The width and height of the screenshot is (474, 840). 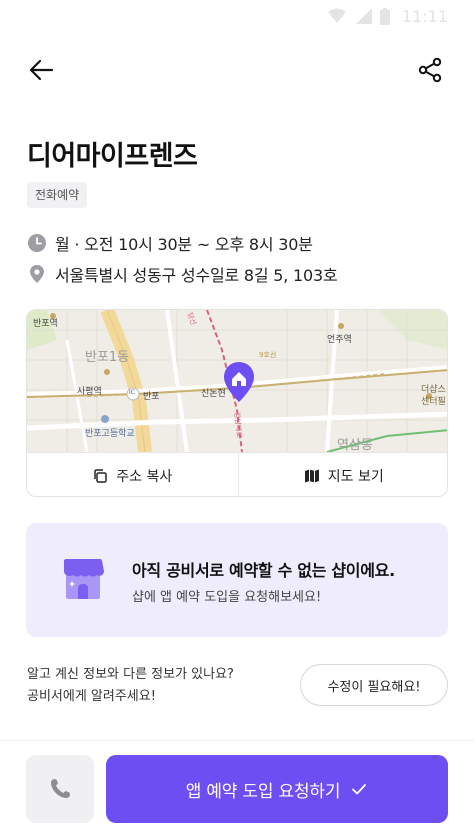 I want to click on top-bar, so click(x=237, y=70).